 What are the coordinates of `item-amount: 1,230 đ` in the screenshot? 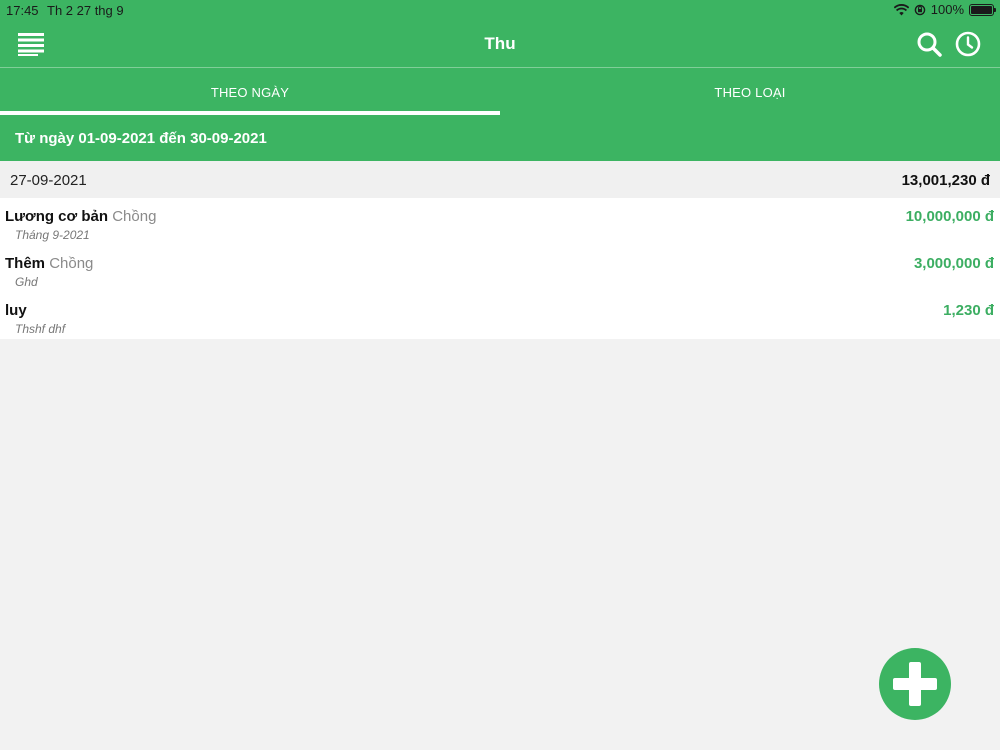 It's located at (968, 310).